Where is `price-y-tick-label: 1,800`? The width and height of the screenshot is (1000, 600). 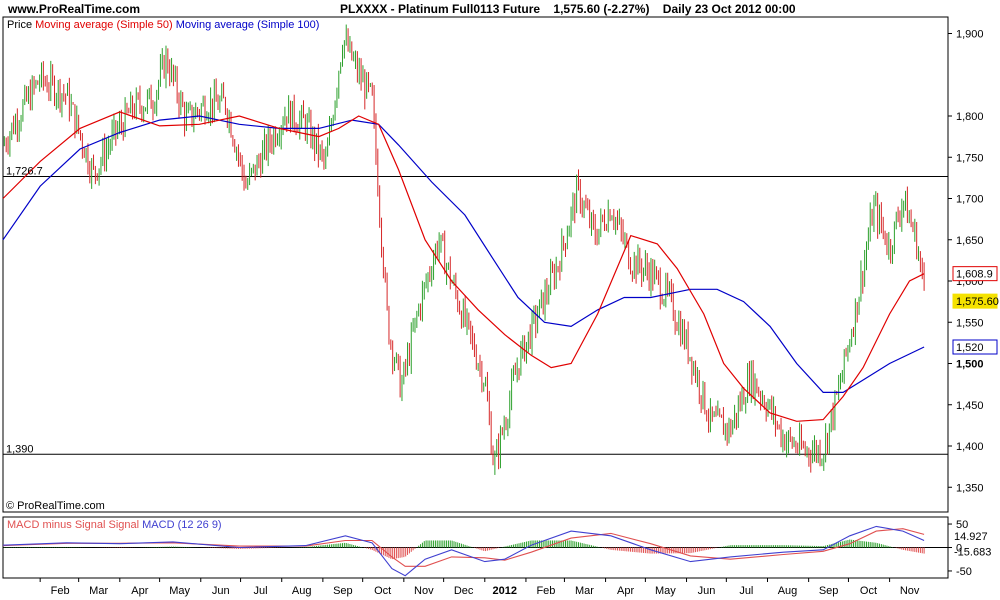 price-y-tick-label: 1,800 is located at coordinates (970, 117).